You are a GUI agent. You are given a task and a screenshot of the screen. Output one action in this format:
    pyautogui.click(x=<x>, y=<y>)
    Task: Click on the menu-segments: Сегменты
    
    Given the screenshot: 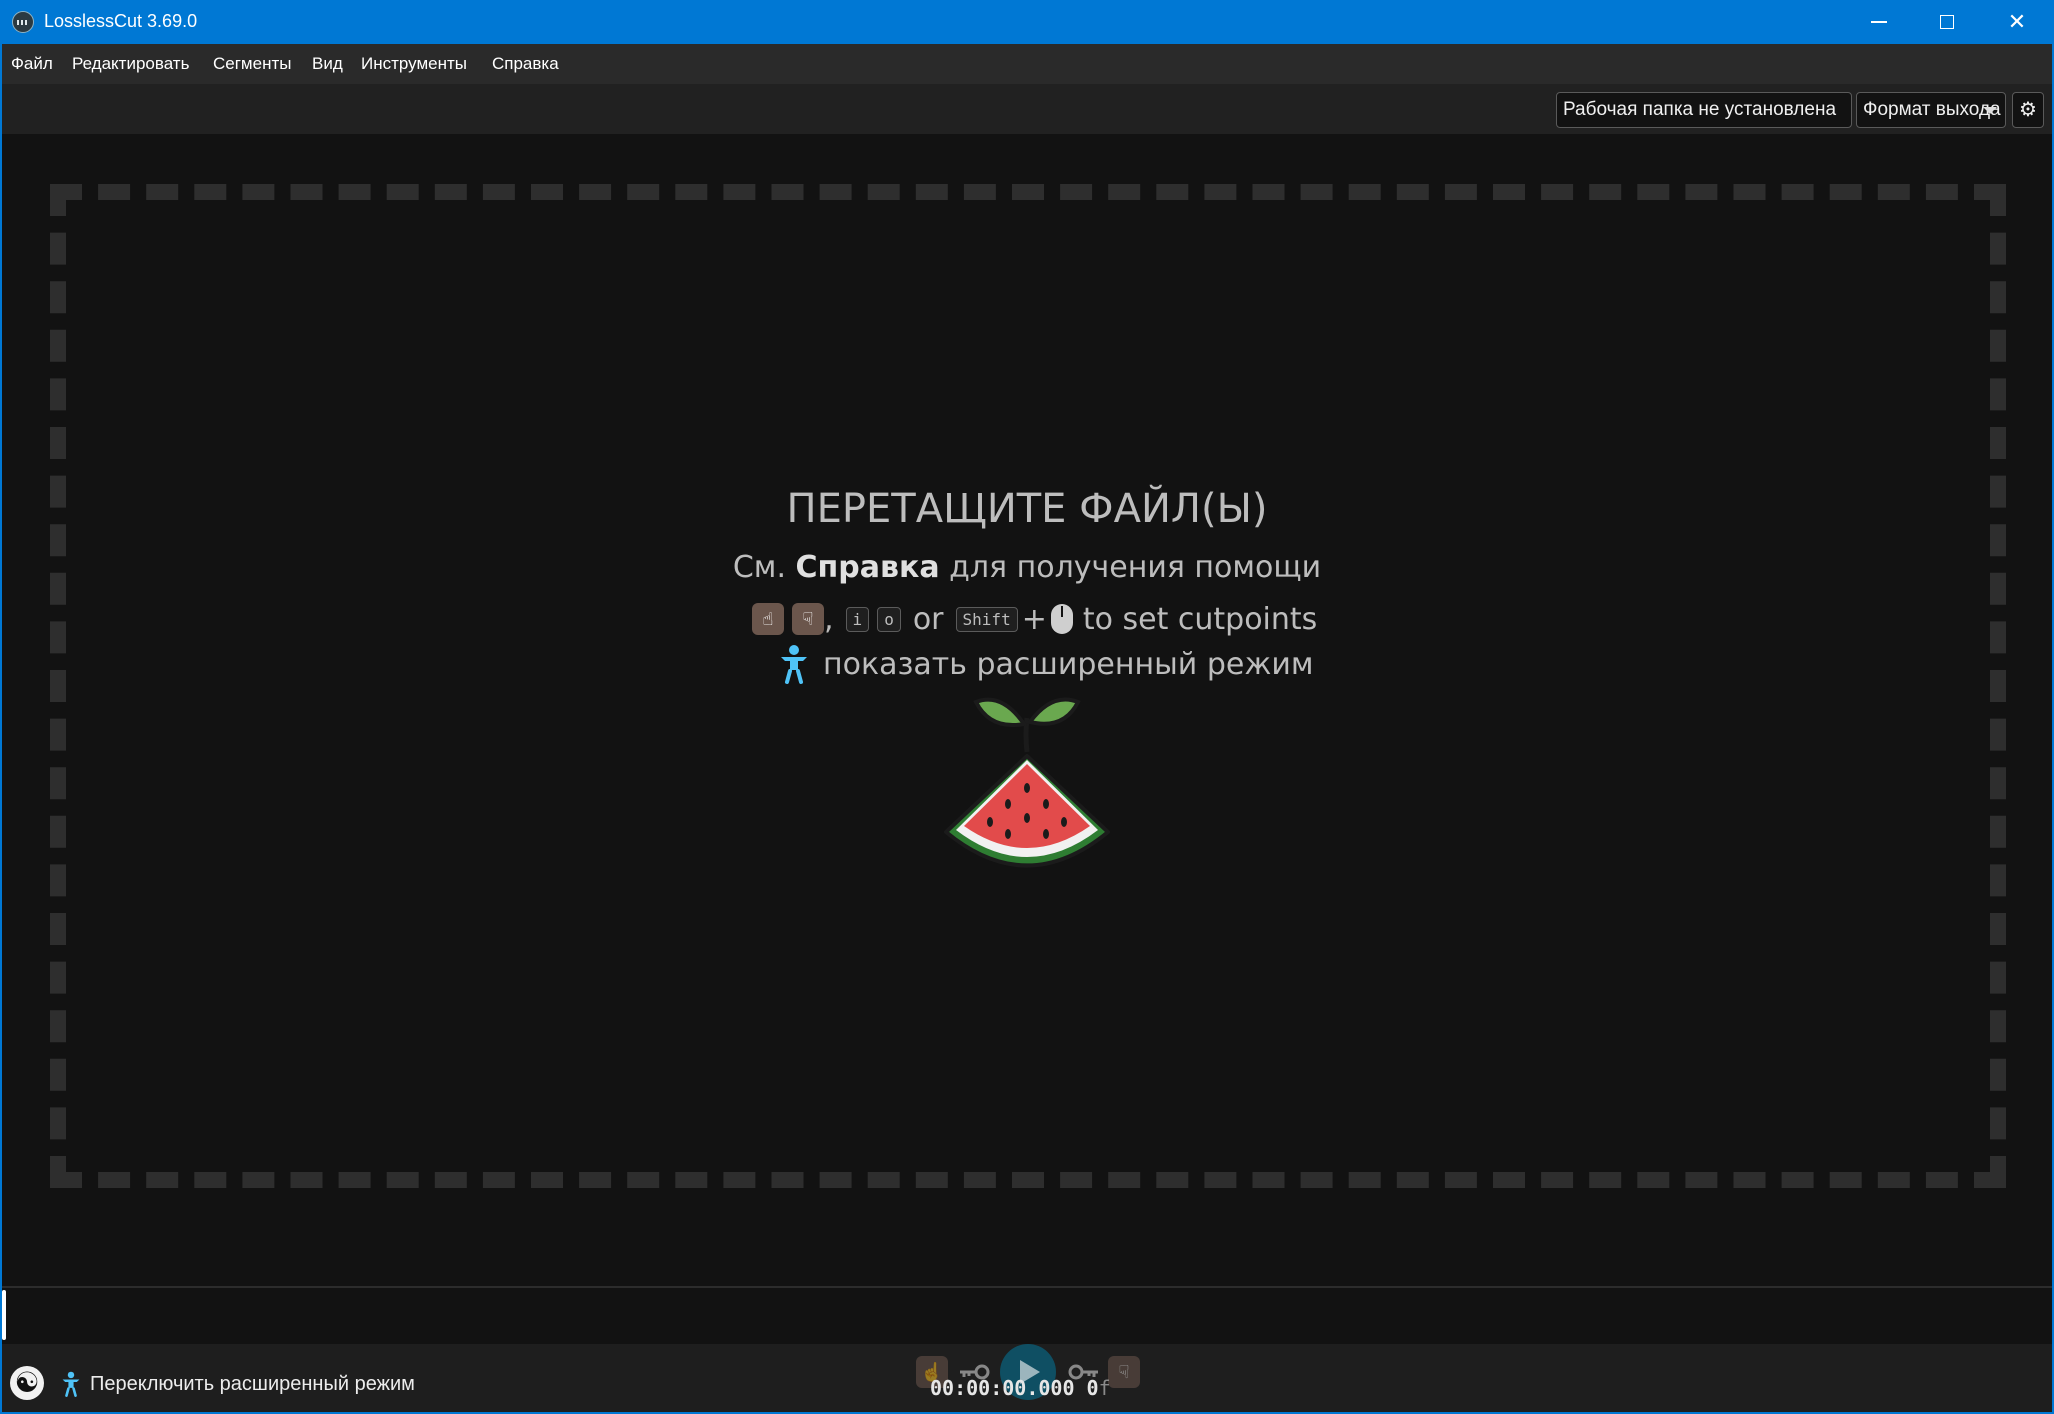 What is the action you would take?
    pyautogui.click(x=252, y=64)
    